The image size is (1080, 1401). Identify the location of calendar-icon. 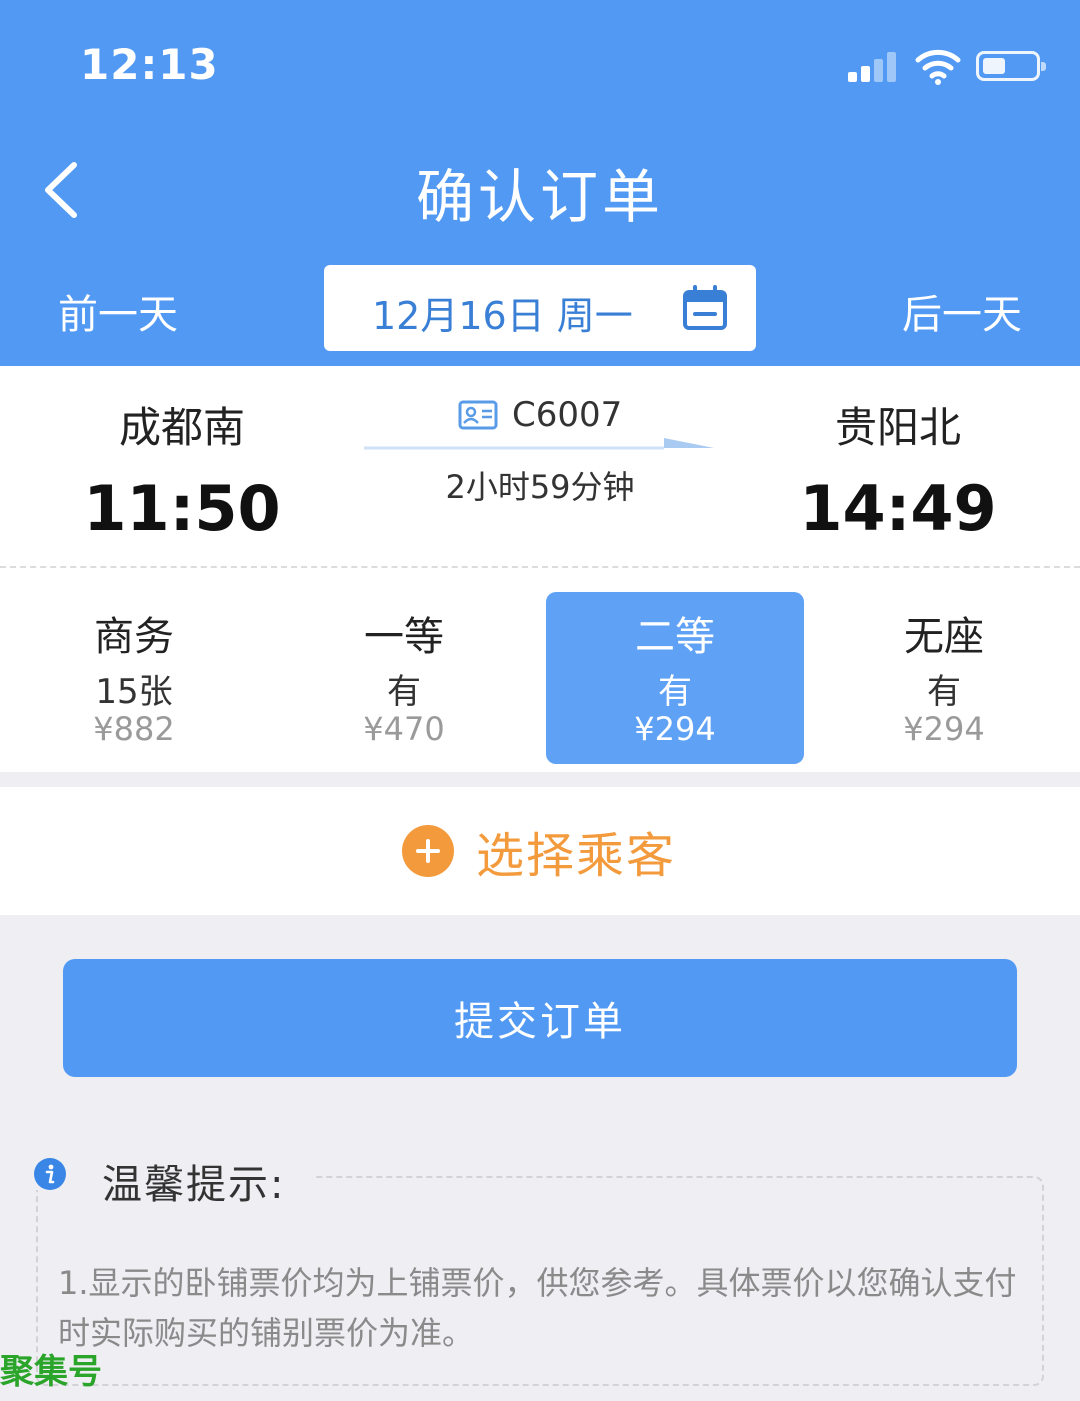
(705, 307).